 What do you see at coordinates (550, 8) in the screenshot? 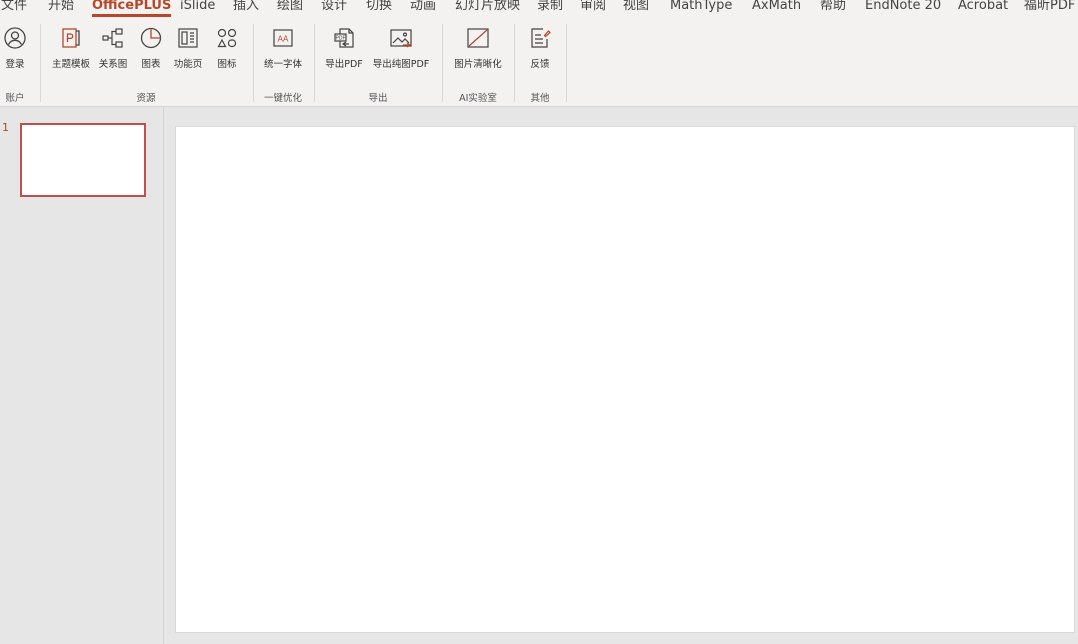
I see `tab-record: 录制` at bounding box center [550, 8].